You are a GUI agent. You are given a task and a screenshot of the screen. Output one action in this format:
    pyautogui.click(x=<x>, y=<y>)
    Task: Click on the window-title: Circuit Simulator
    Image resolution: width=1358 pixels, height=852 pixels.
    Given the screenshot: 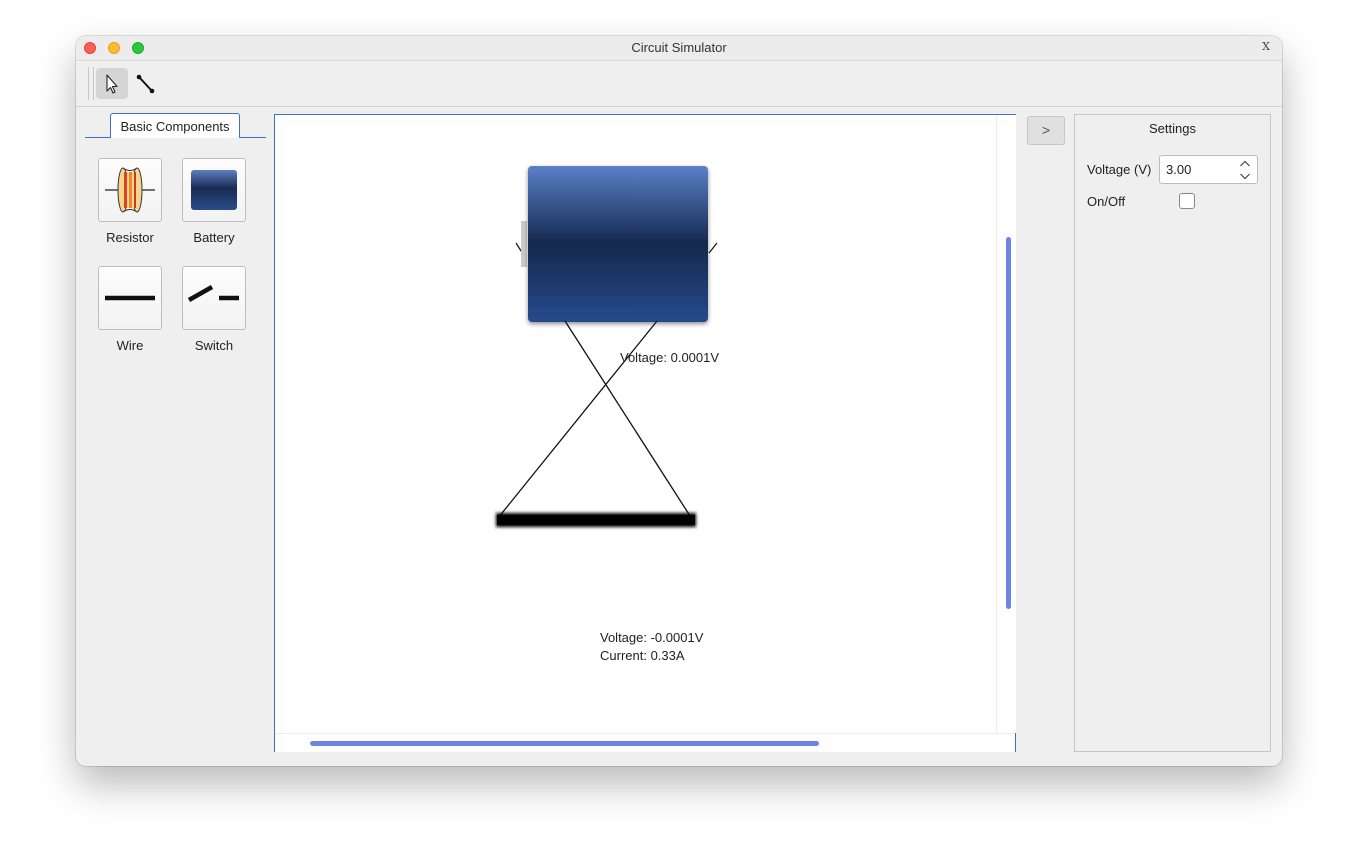 What is the action you would take?
    pyautogui.click(x=679, y=47)
    